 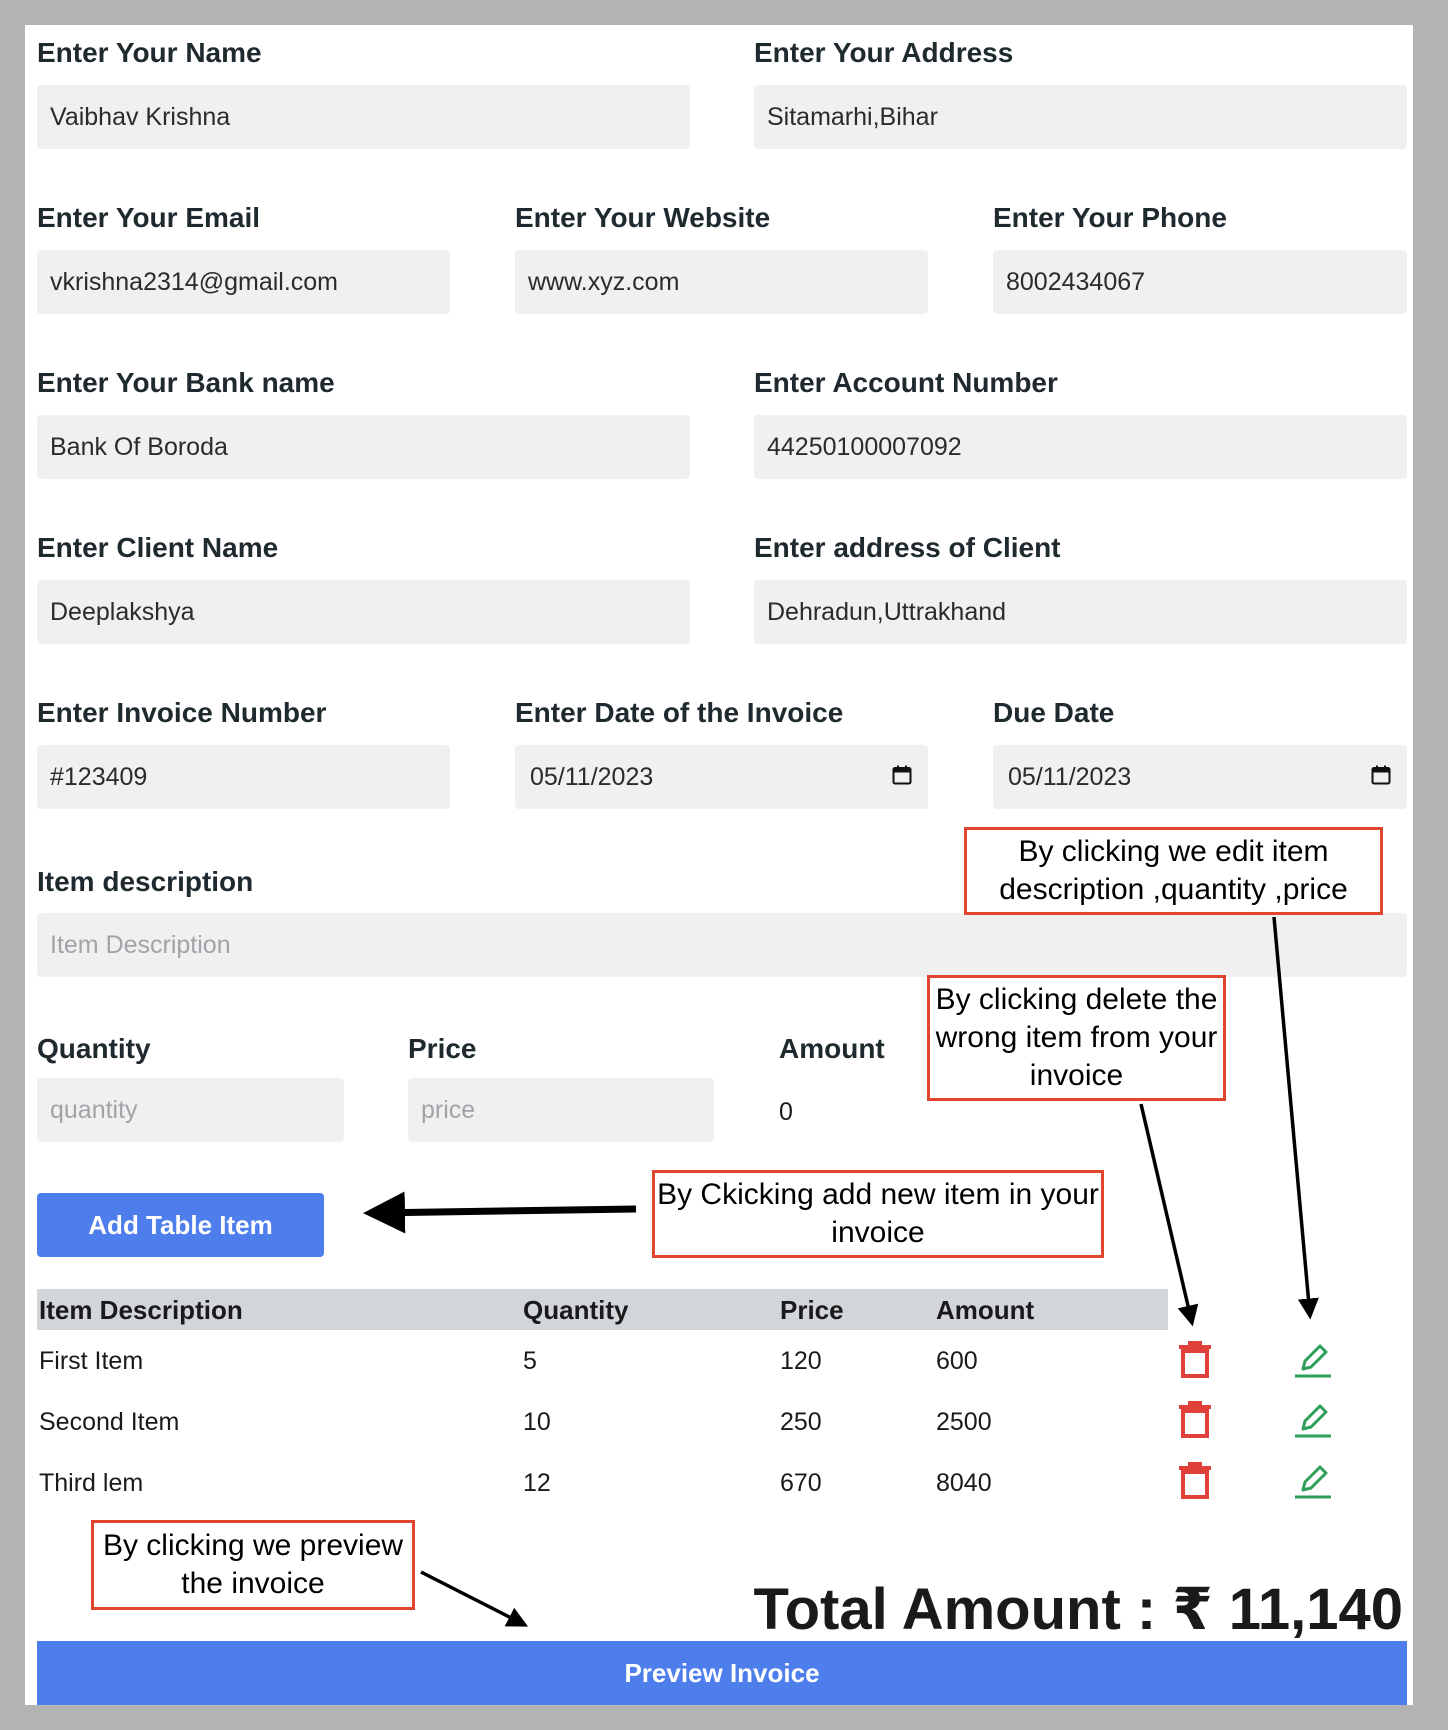 I want to click on row-amount: 8040, so click(x=964, y=1483).